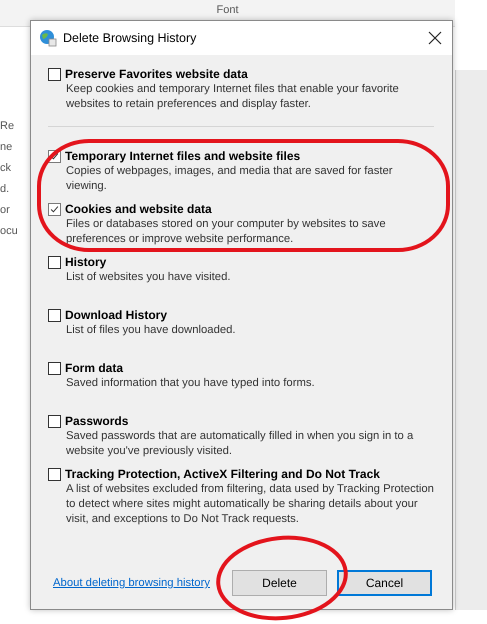 The width and height of the screenshot is (487, 624). I want to click on checkbox-label: Tracking Protection, ActiveX Filtering and Do Not Track, so click(222, 474).